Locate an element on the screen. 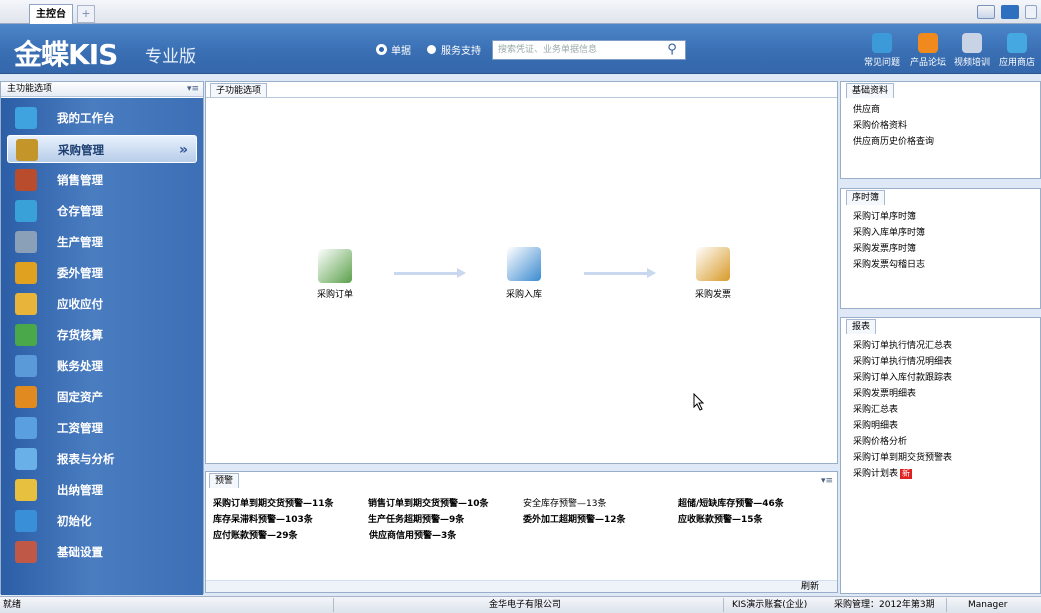 This screenshot has width=1041, height=613. warning-panel-tab: 预警 is located at coordinates (224, 480).